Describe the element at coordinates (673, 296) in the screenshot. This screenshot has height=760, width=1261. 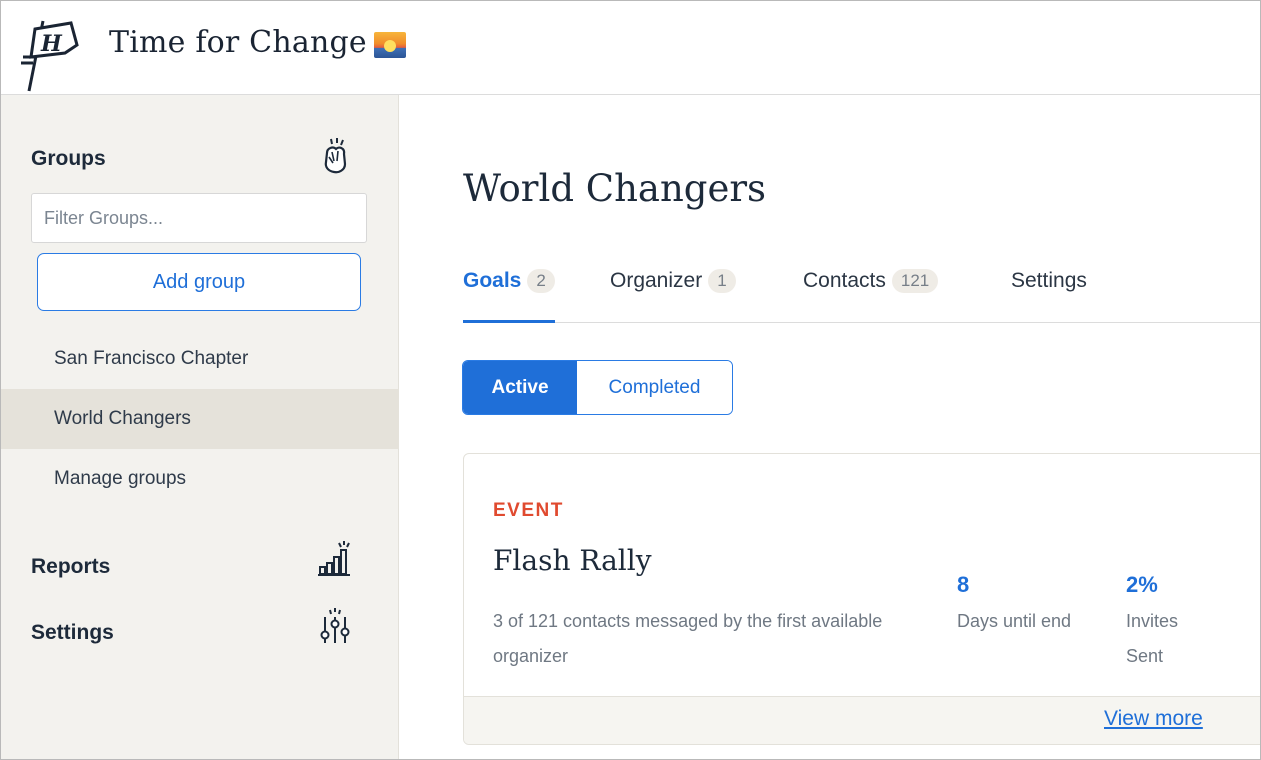
I see `tab-organizer: Organizer 1` at that location.